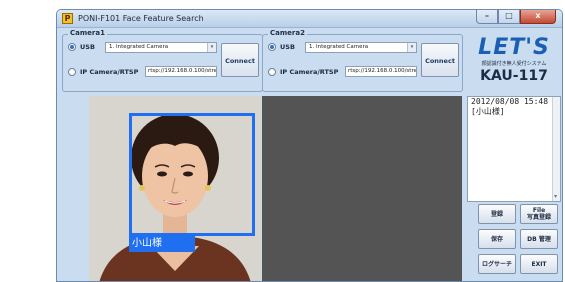 This screenshot has width=565, height=282. What do you see at coordinates (556, 149) in the screenshot?
I see `log-scrollbar` at bounding box center [556, 149].